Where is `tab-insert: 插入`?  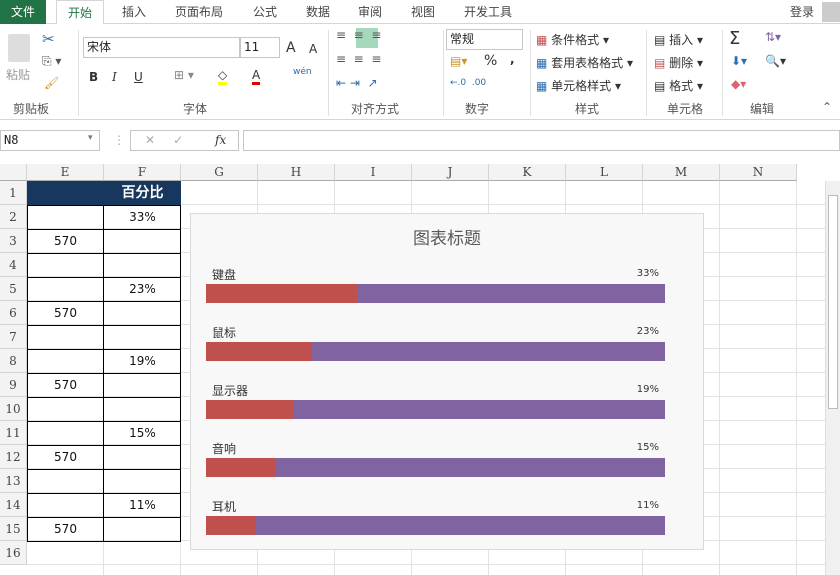
tab-insert: 插入 is located at coordinates (134, 12).